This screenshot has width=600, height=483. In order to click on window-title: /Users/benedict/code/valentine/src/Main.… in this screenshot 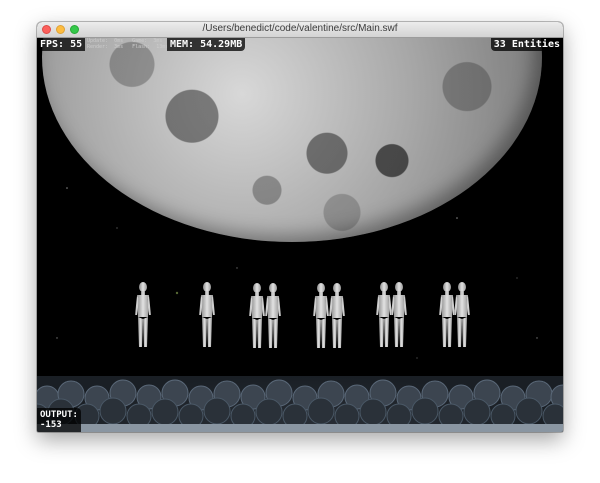, I will do `click(300, 28)`.